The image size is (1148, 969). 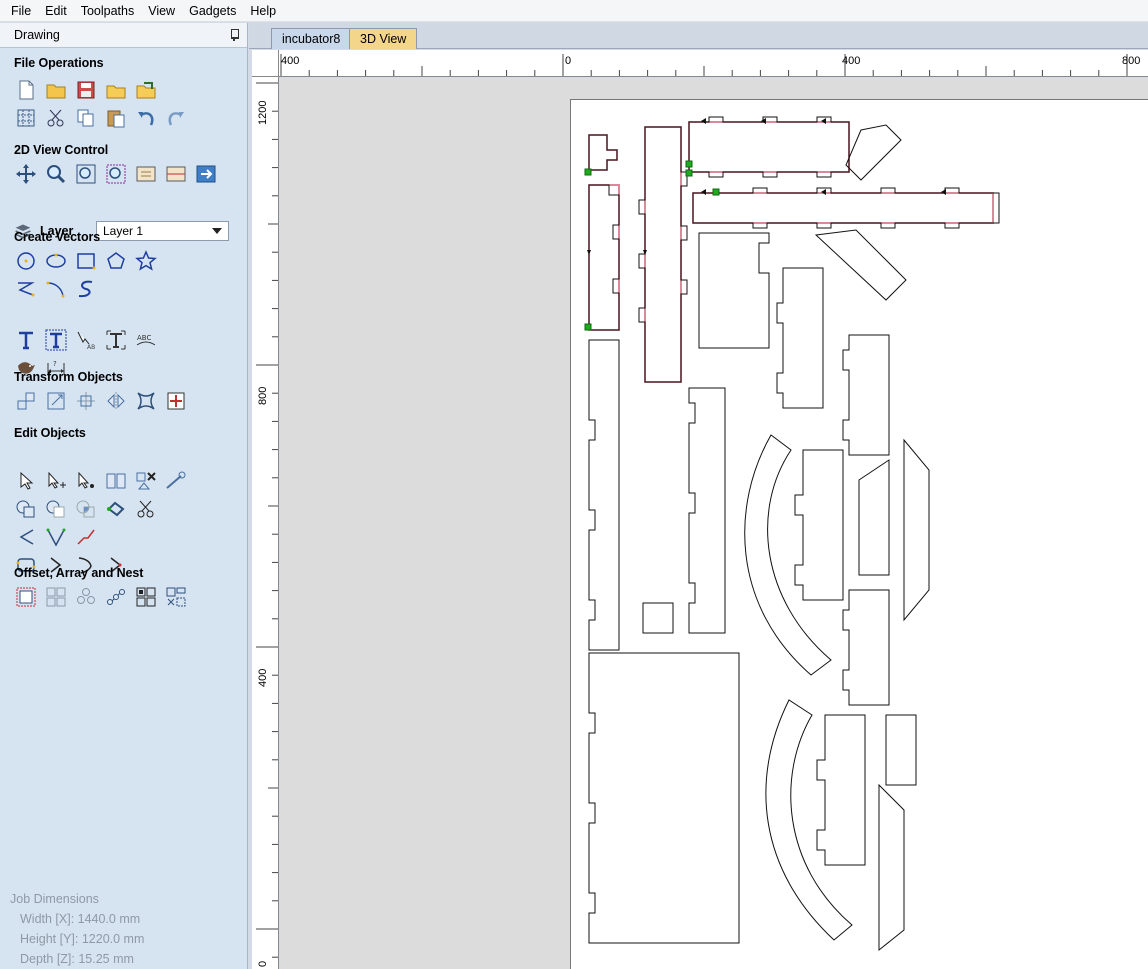 I want to click on polygon-icon, so click(x=116, y=261).